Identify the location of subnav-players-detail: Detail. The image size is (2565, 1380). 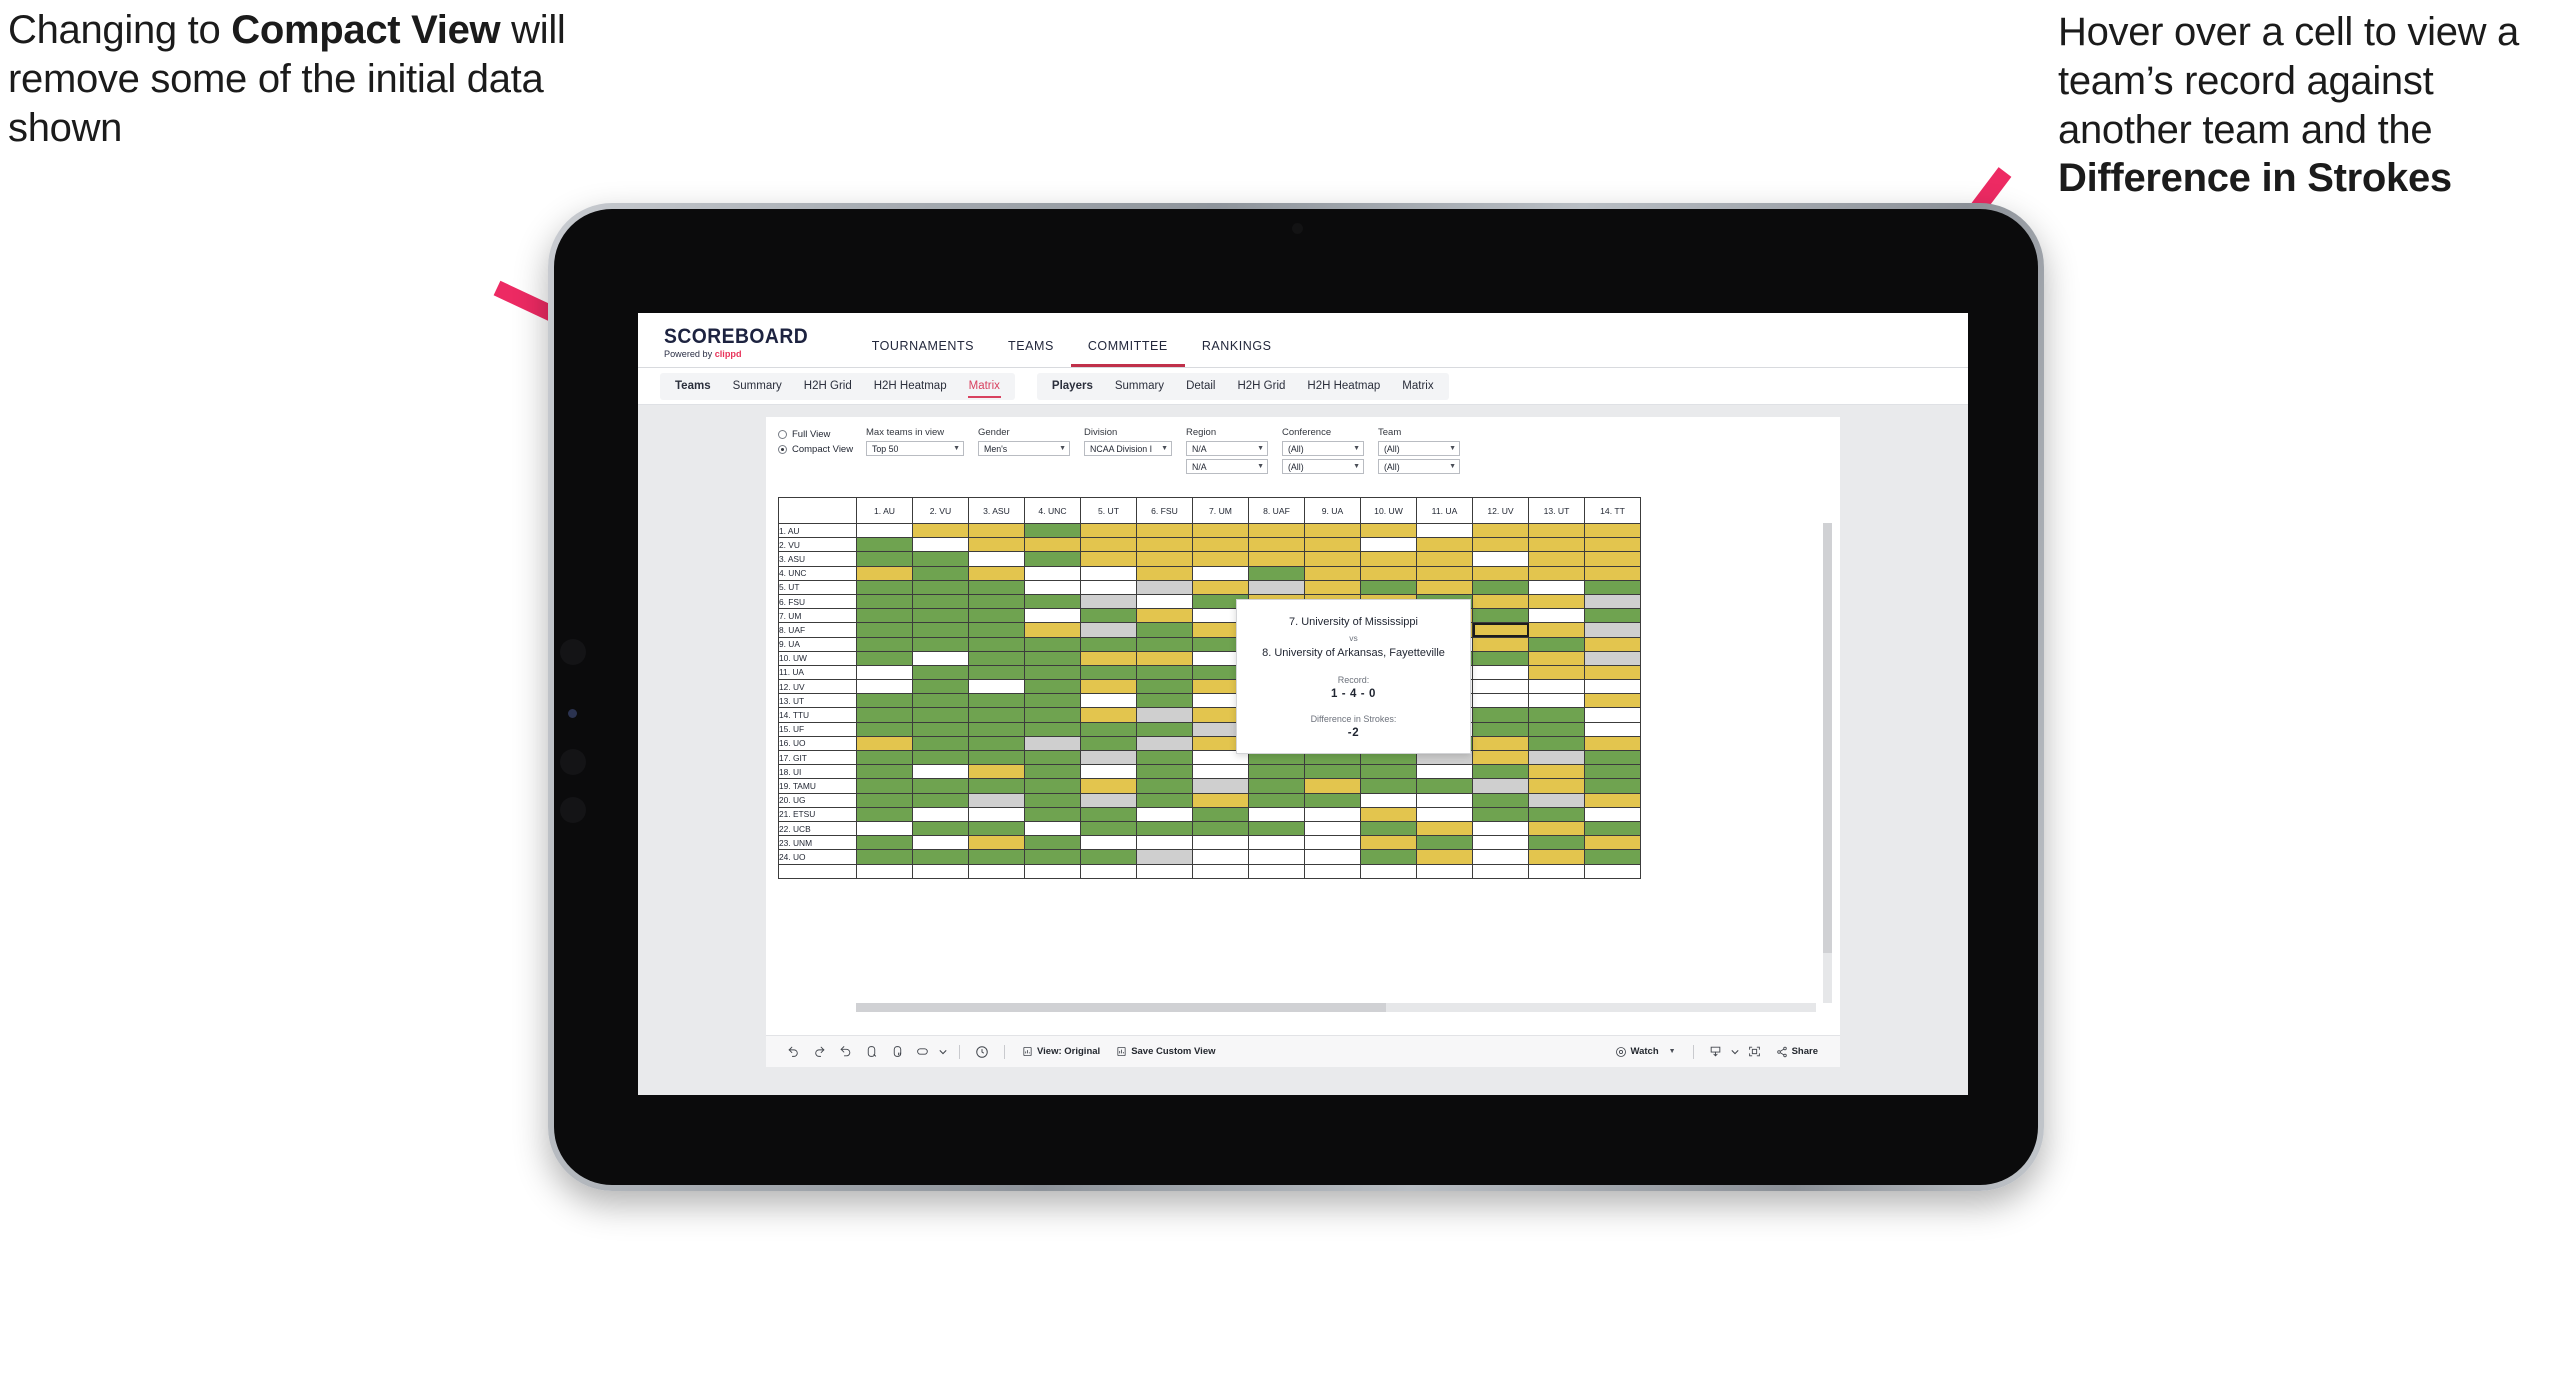
(1200, 386).